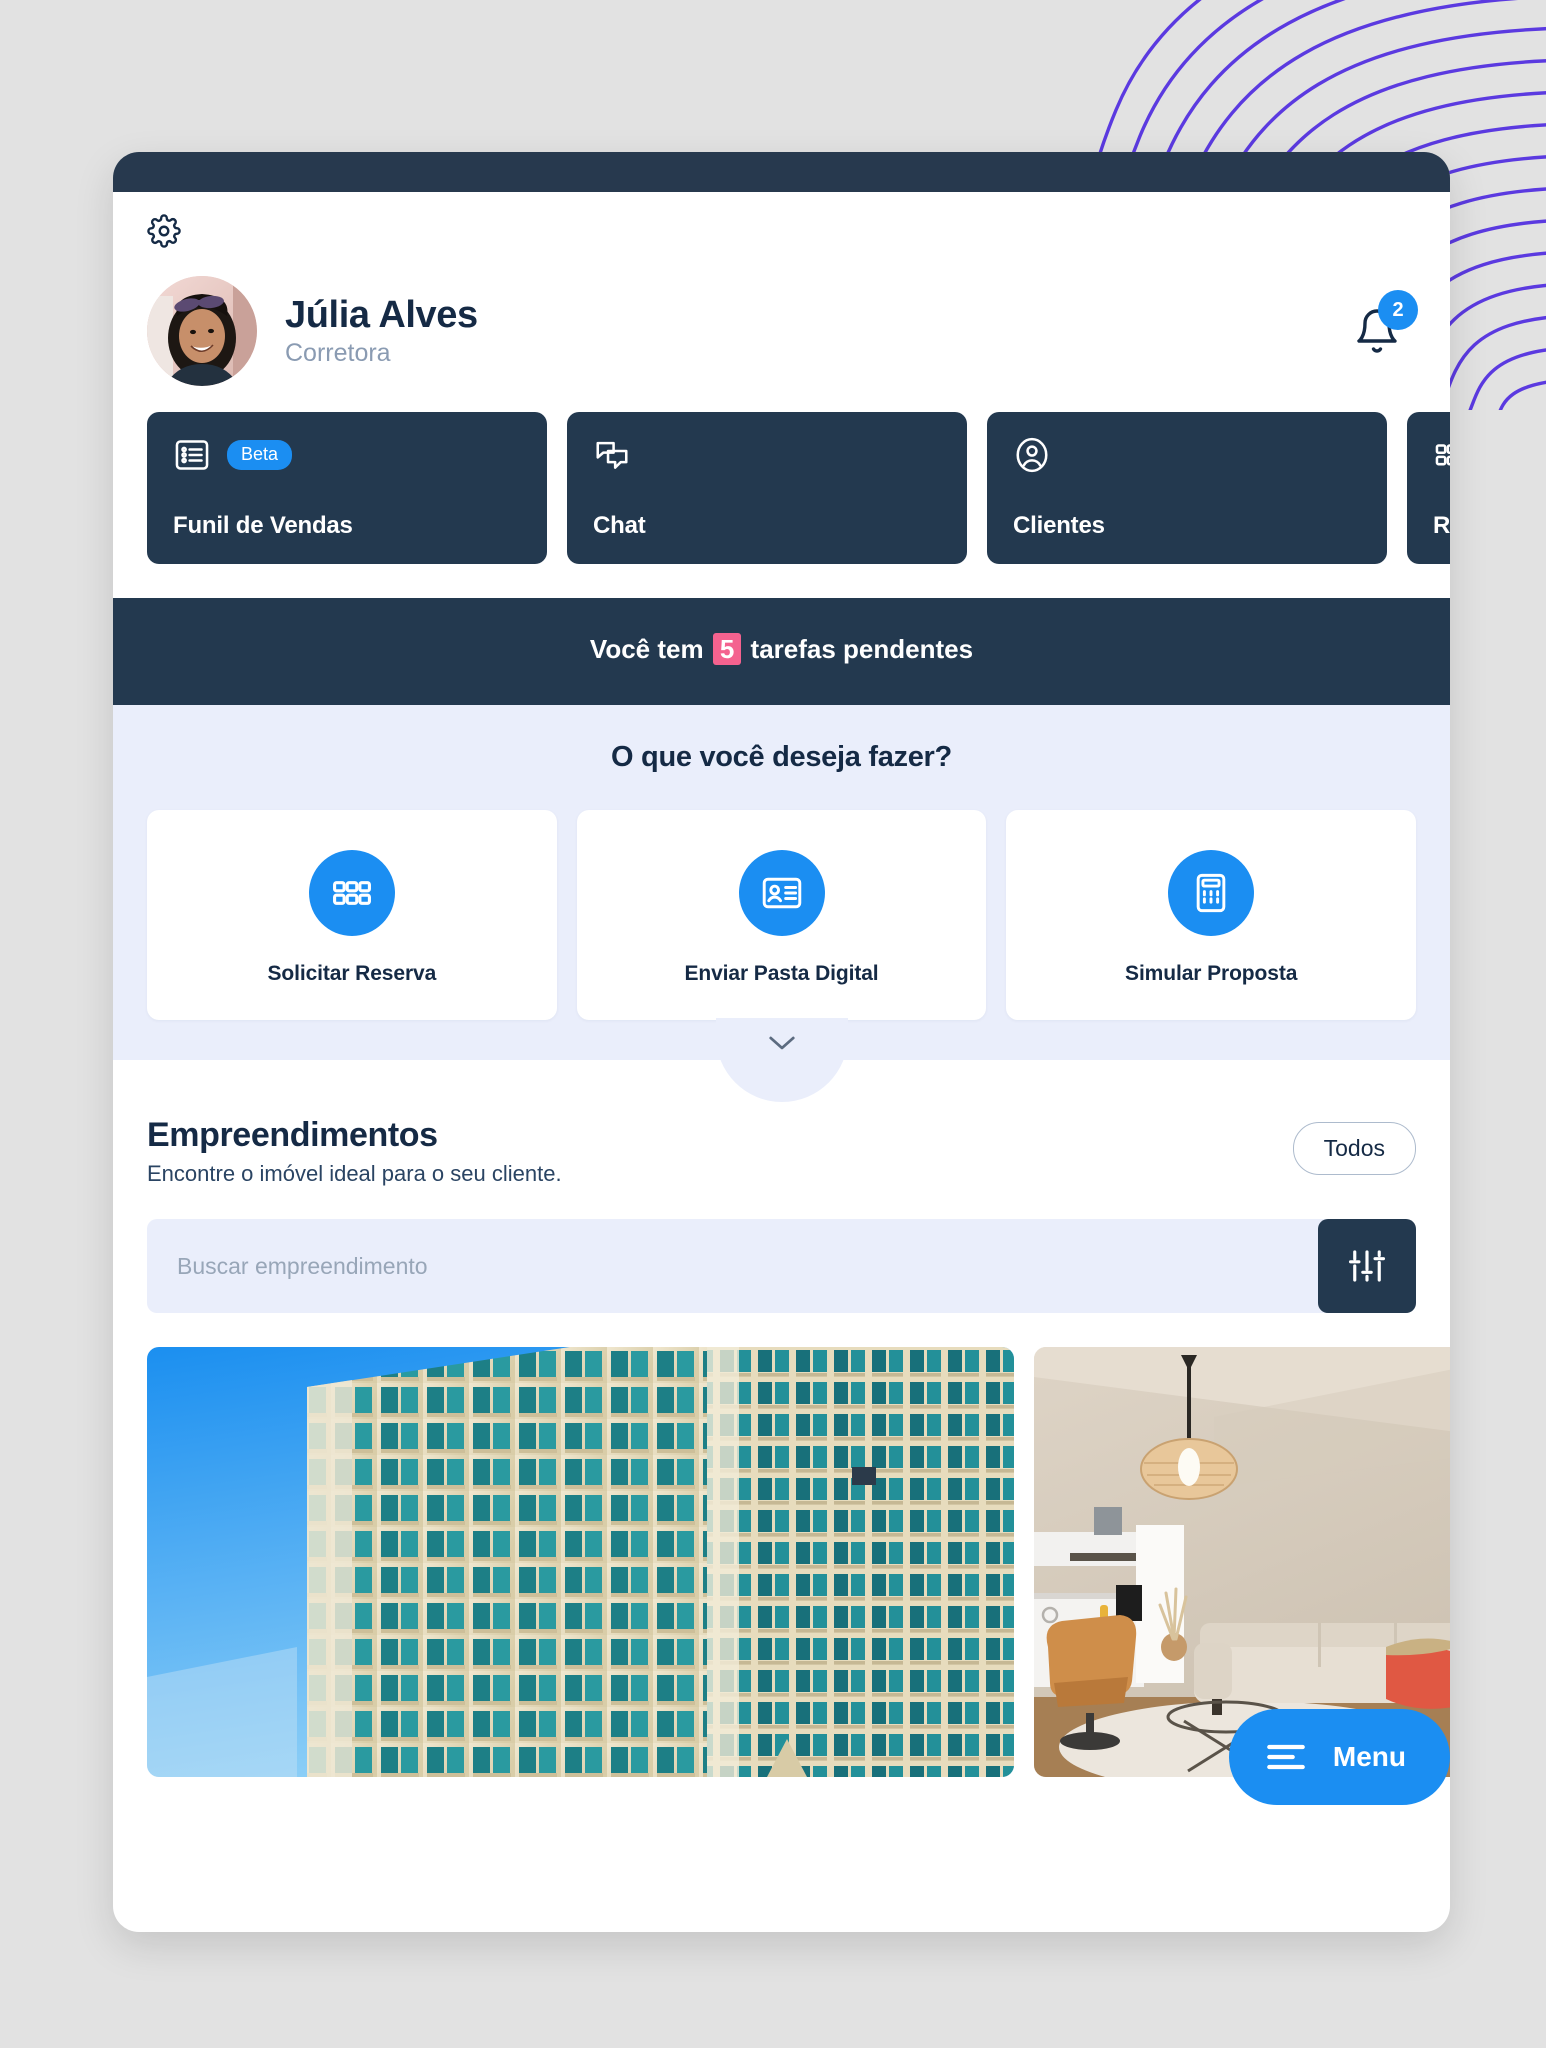 This screenshot has height=2048, width=1546. What do you see at coordinates (1286, 1757) in the screenshot?
I see `hamburger-icon` at bounding box center [1286, 1757].